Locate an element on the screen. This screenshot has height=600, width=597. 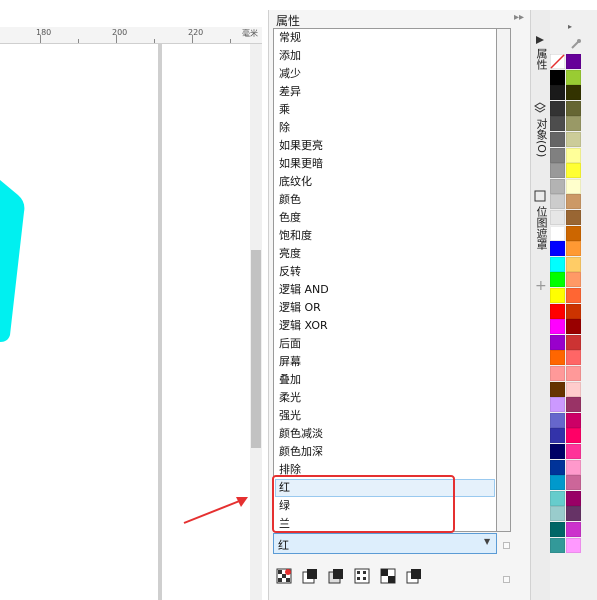
tab-properties: 属性 is located at coordinates (540, 59).